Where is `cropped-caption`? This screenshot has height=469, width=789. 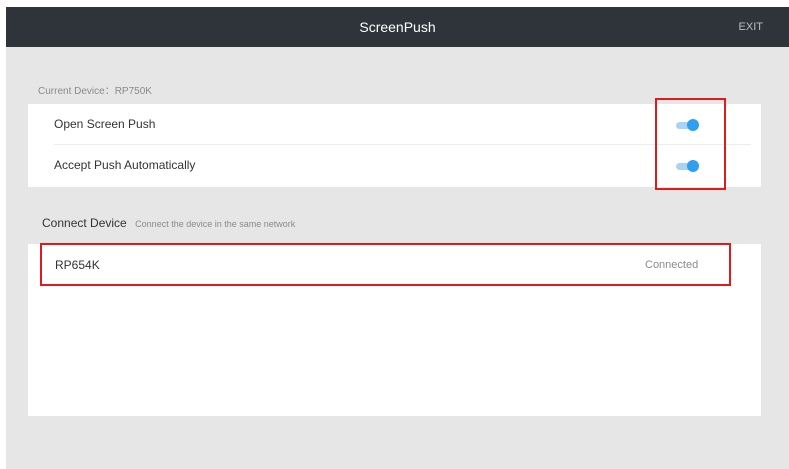 cropped-caption is located at coordinates (394, 3).